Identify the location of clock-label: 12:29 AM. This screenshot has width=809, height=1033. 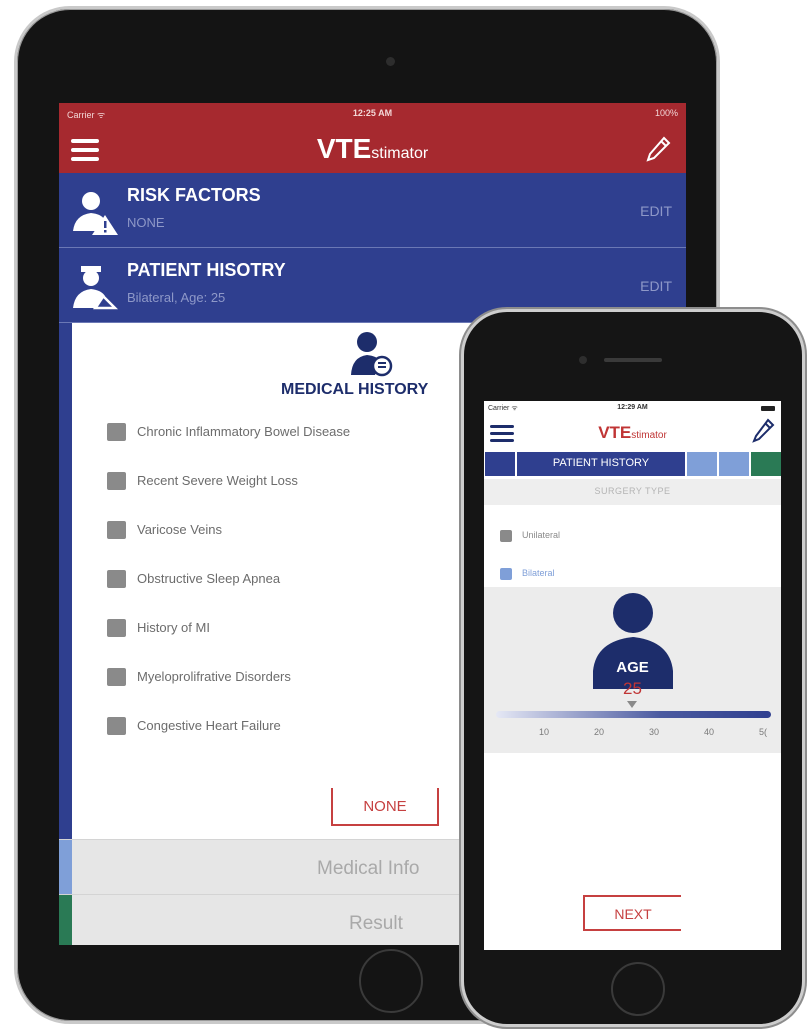
(632, 407).